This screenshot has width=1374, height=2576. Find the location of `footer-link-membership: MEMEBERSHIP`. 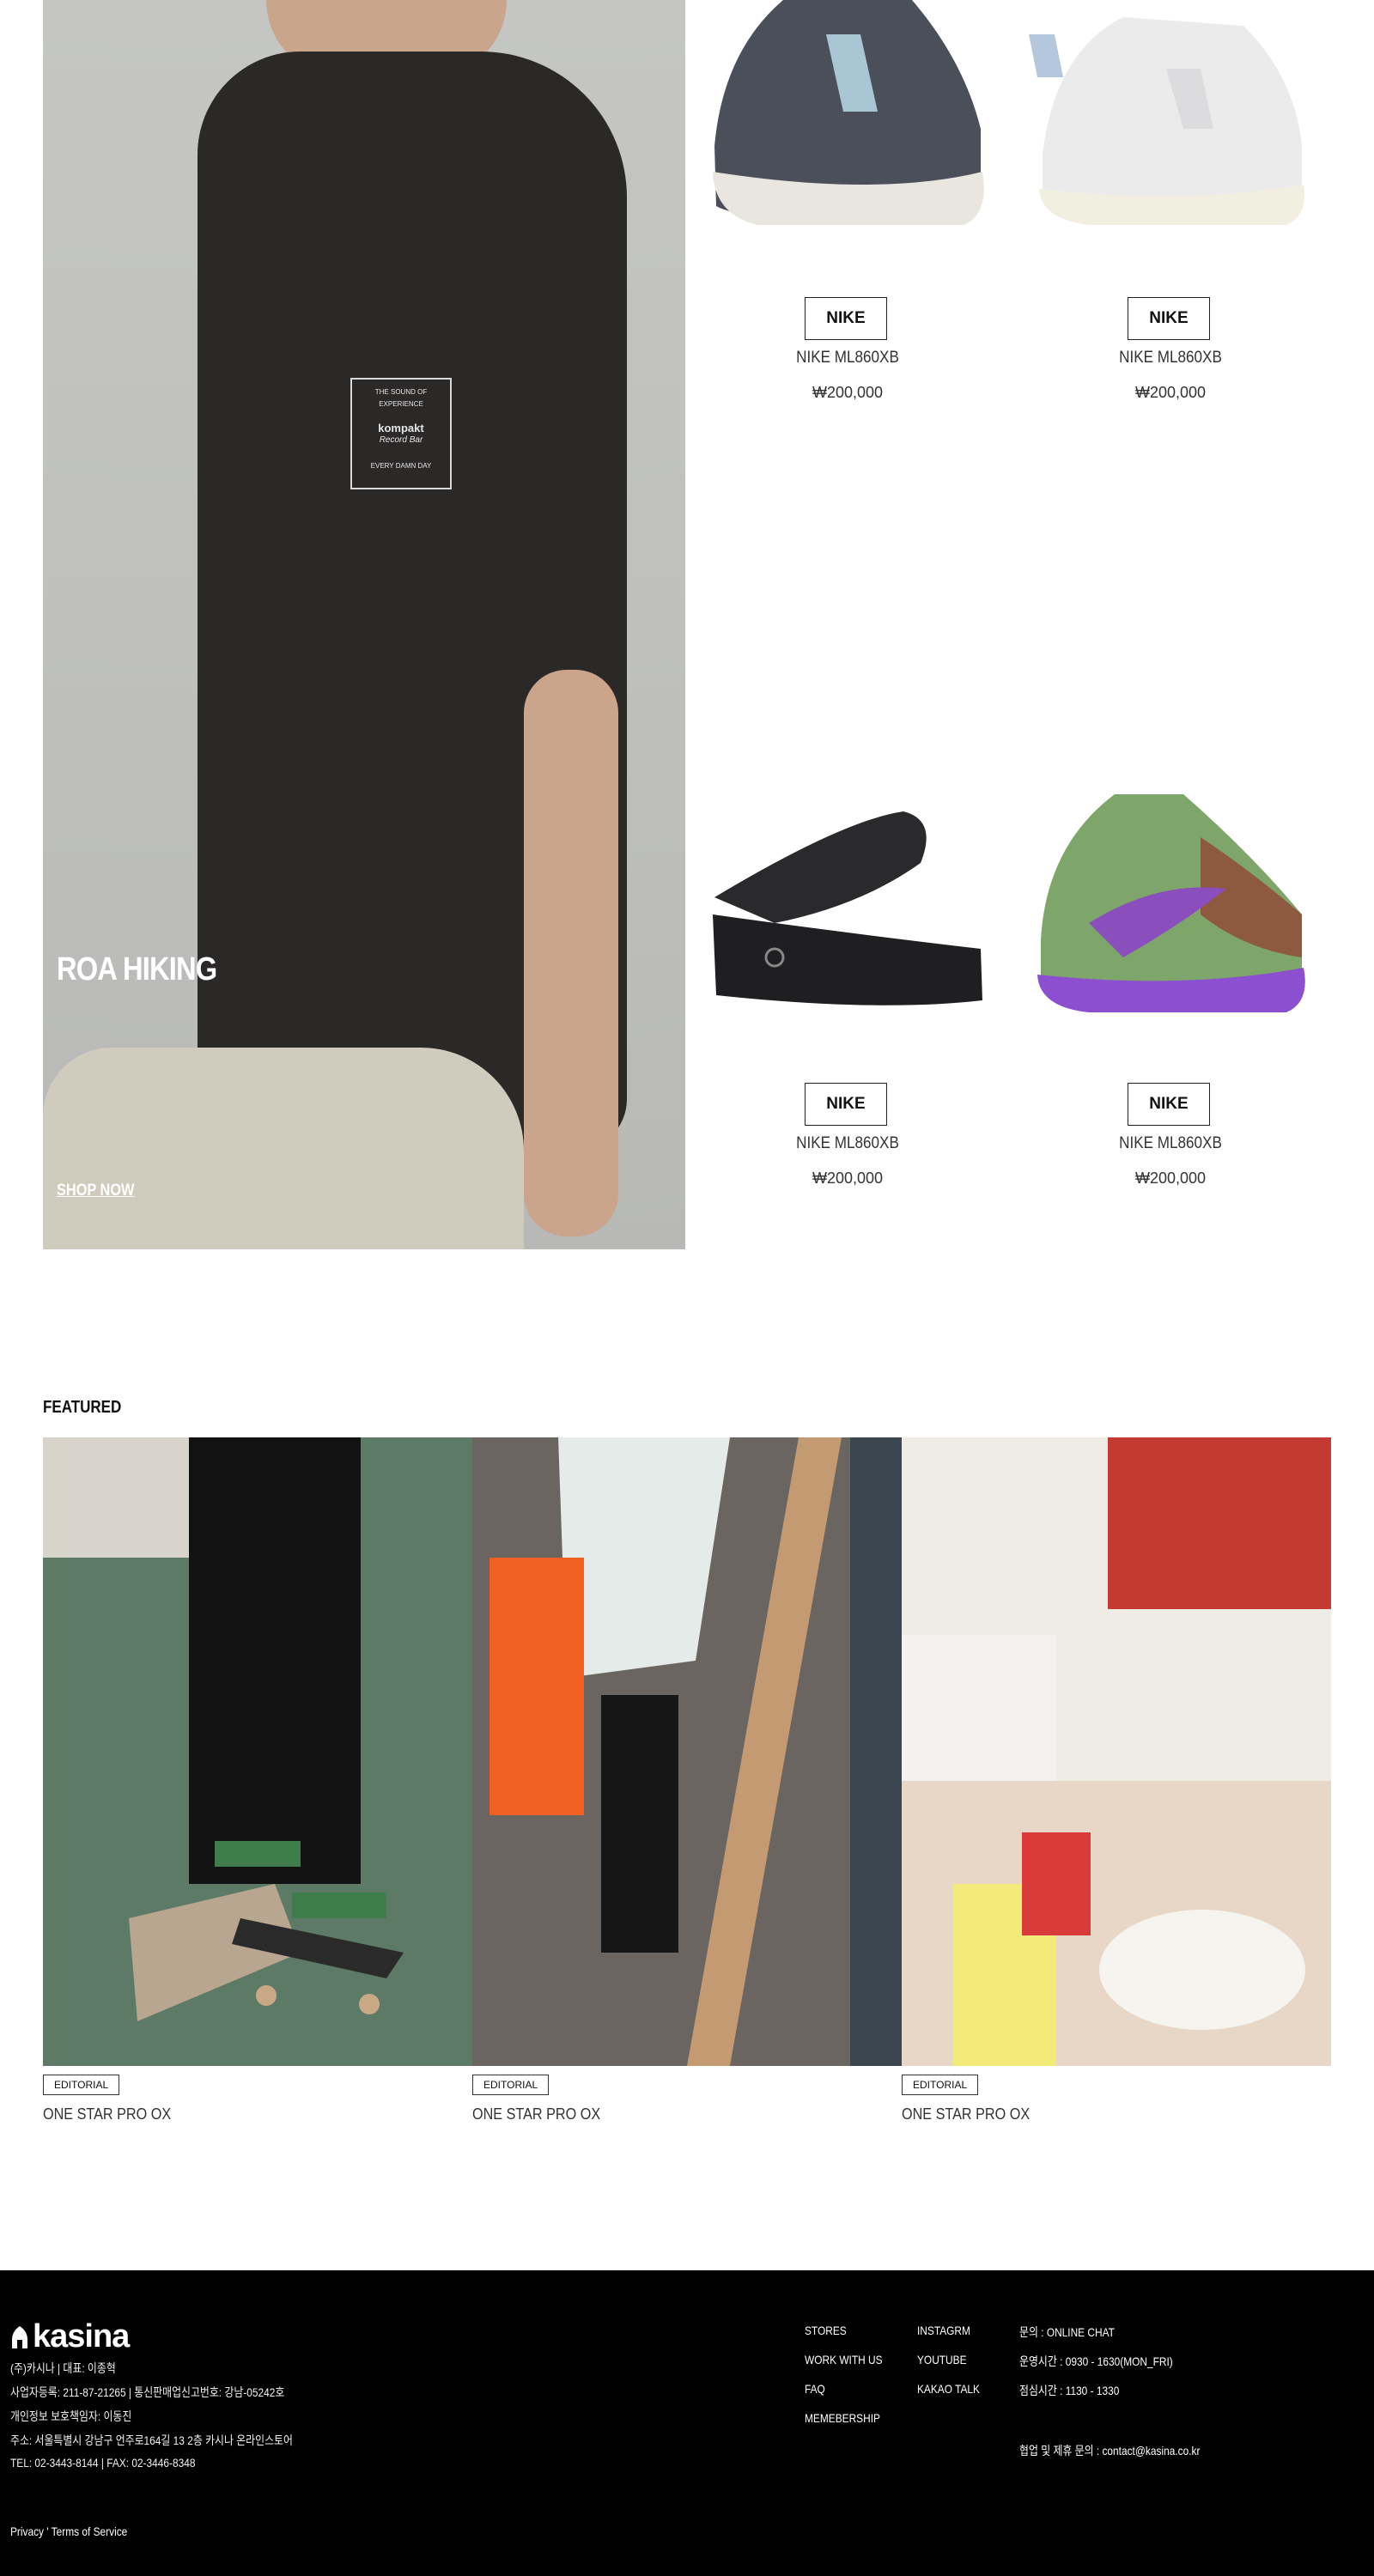

footer-link-membership: MEMEBERSHIP is located at coordinates (842, 2418).